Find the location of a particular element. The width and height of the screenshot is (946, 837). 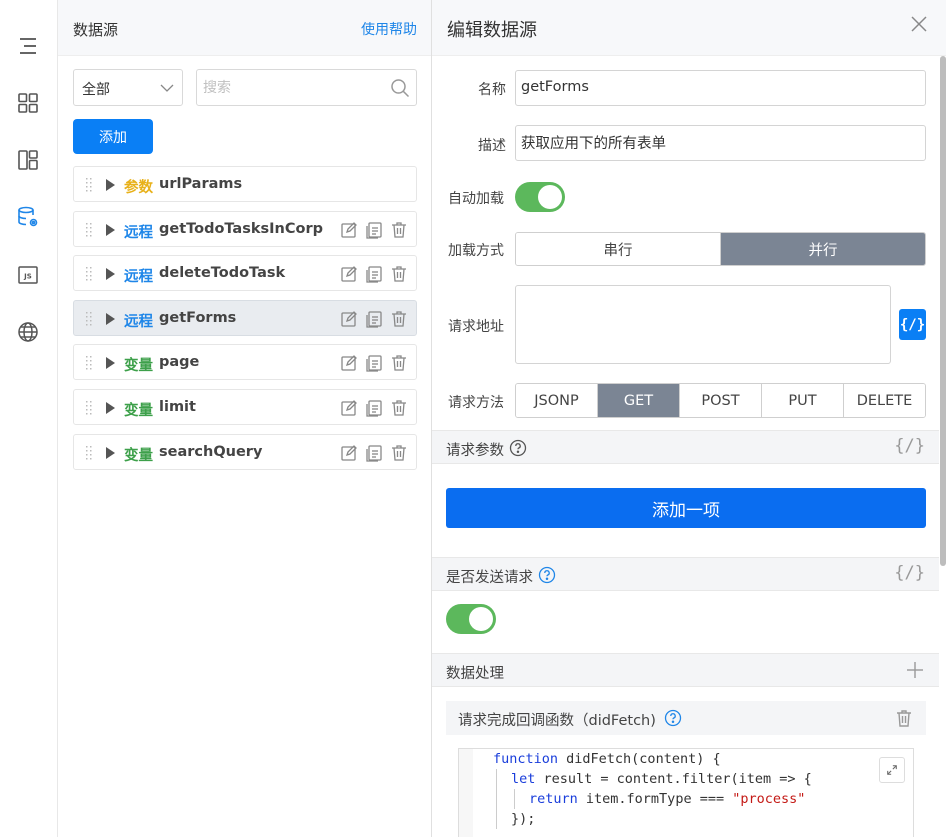

close-icon is located at coordinates (919, 24).